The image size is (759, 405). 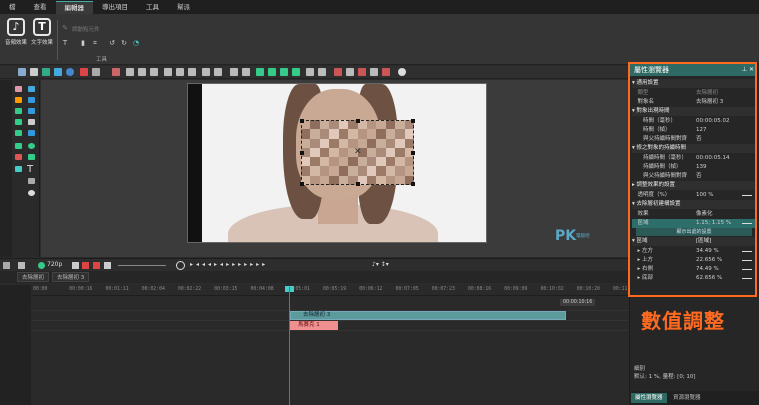 I want to click on level-tool-icon, so click(x=18, y=157).